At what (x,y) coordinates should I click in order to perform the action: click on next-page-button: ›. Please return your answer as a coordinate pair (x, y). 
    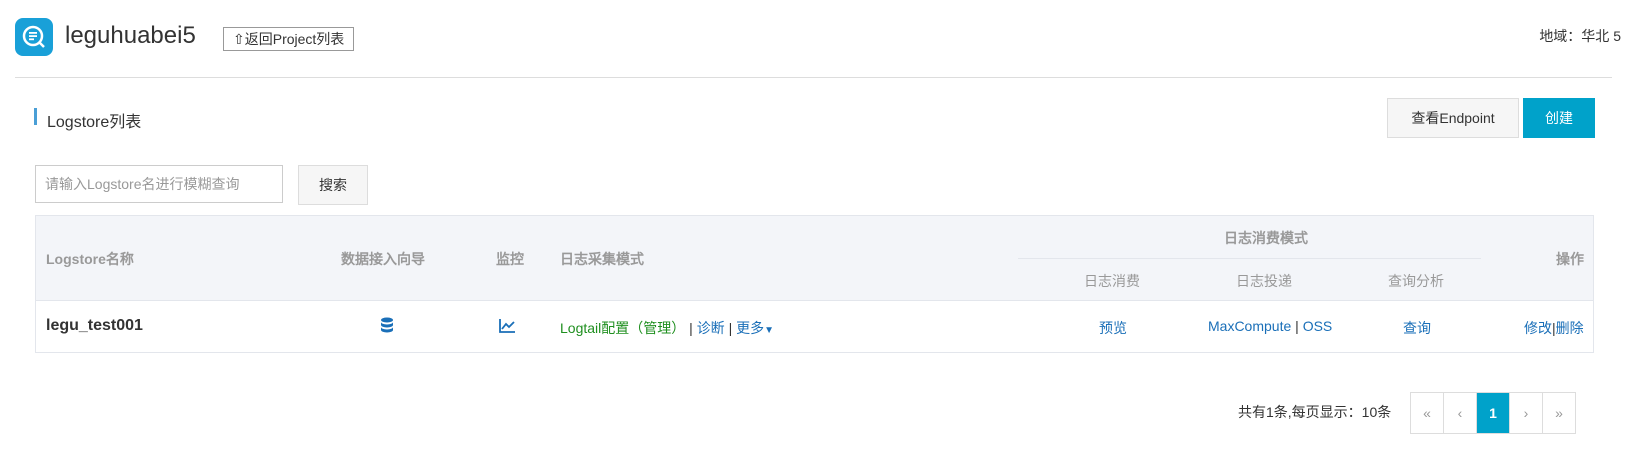
    Looking at the image, I should click on (1526, 413).